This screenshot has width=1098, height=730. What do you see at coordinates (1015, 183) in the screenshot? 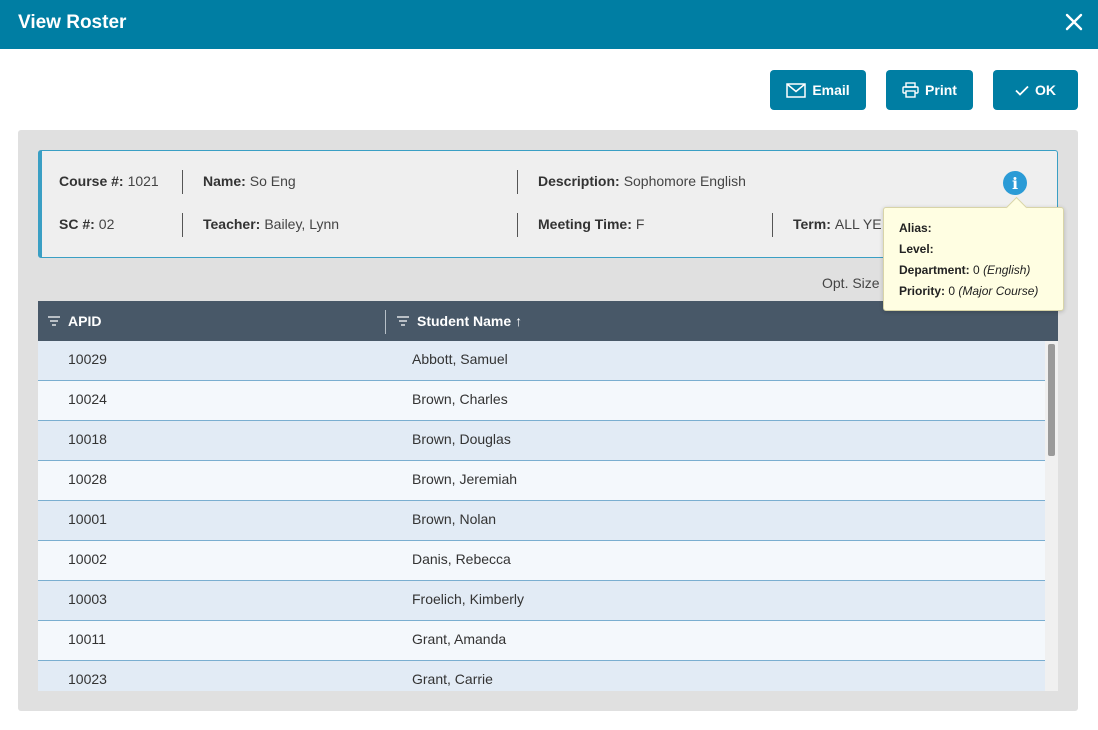
I see `info-icon: i` at bounding box center [1015, 183].